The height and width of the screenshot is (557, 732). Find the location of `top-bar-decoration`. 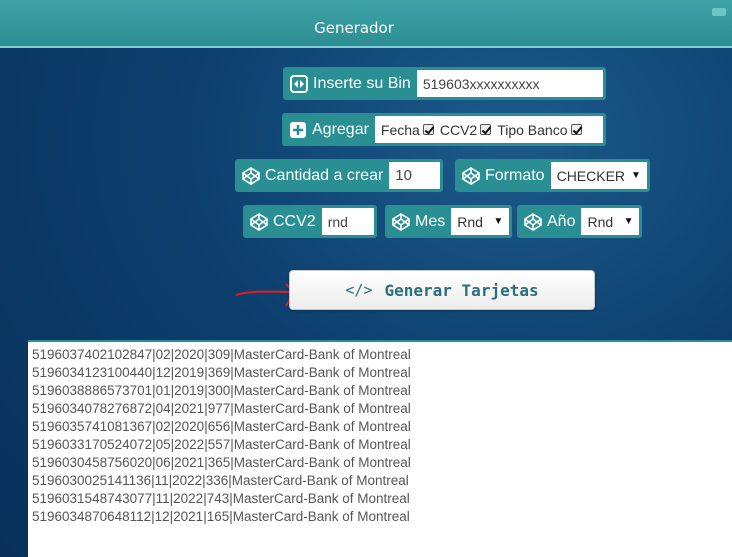

top-bar-decoration is located at coordinates (719, 12).